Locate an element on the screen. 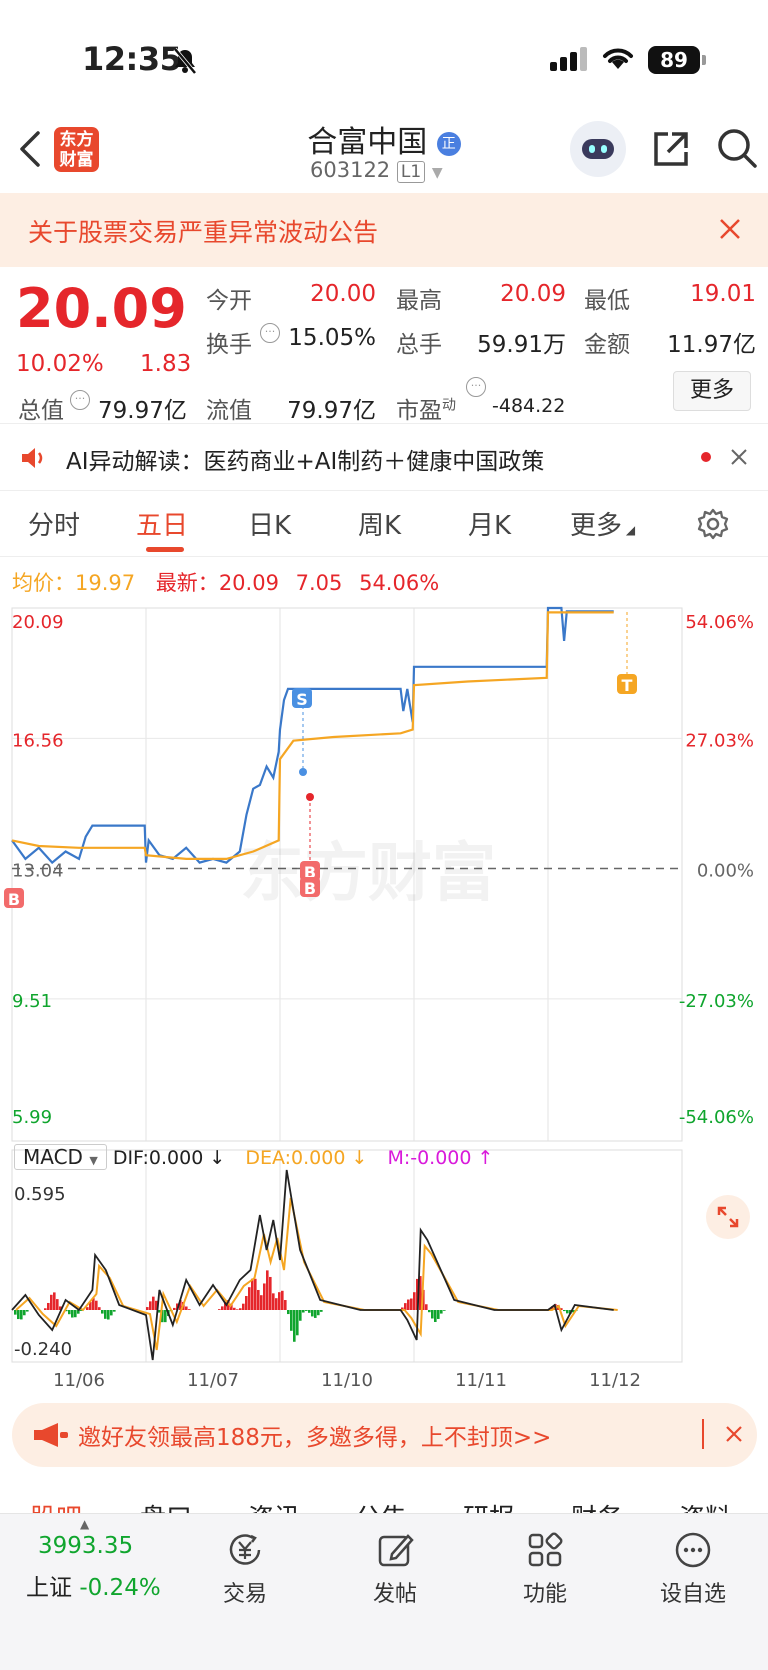 The width and height of the screenshot is (768, 1670). y-left-tick: 5.99 is located at coordinates (32, 1117).